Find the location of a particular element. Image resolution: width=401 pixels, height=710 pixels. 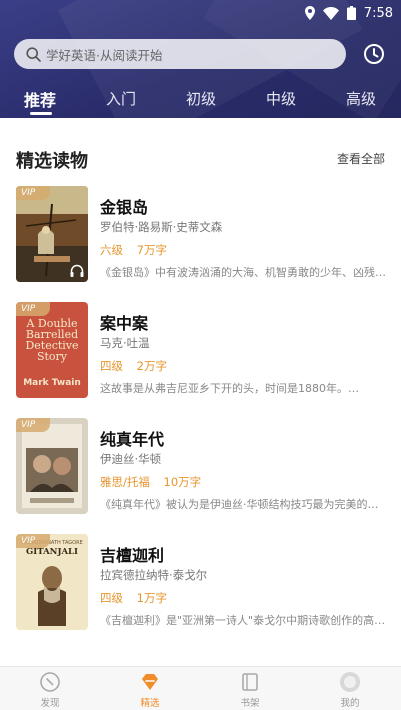

wifi-icon is located at coordinates (330, 13).